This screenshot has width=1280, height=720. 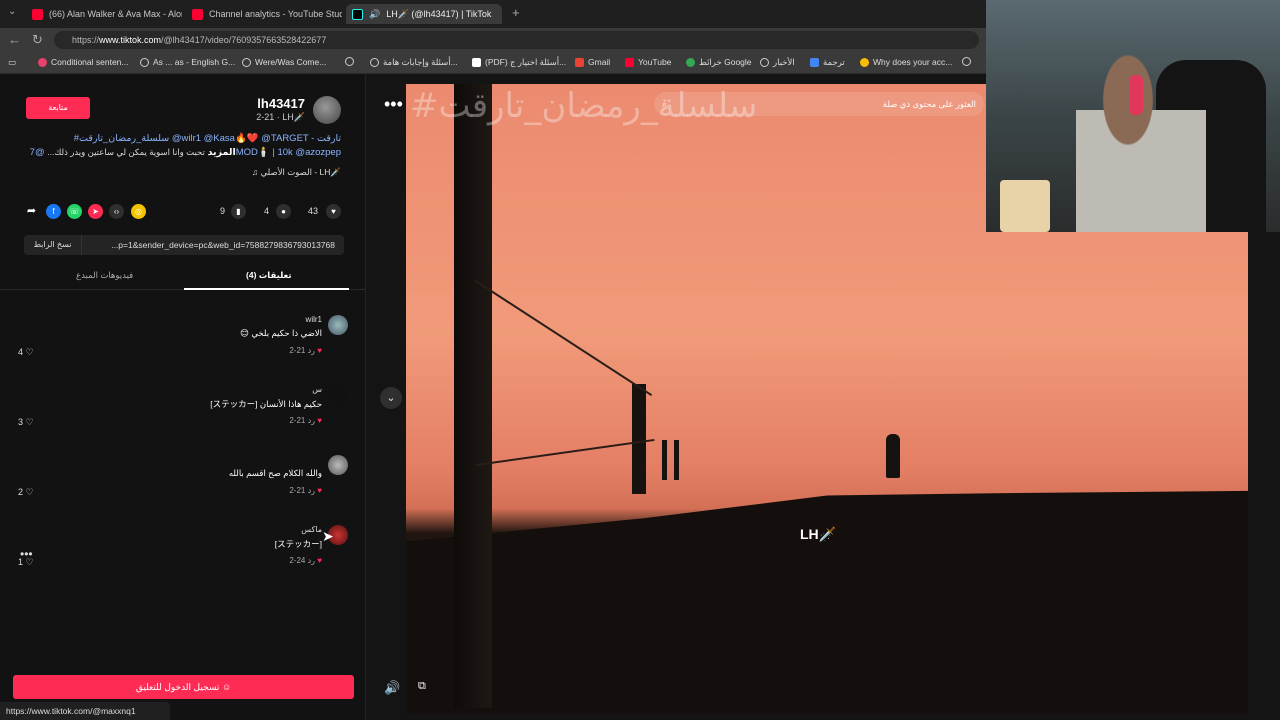 I want to click on comment-text: والله الكلام صح اقسم بالله, so click(x=275, y=473).